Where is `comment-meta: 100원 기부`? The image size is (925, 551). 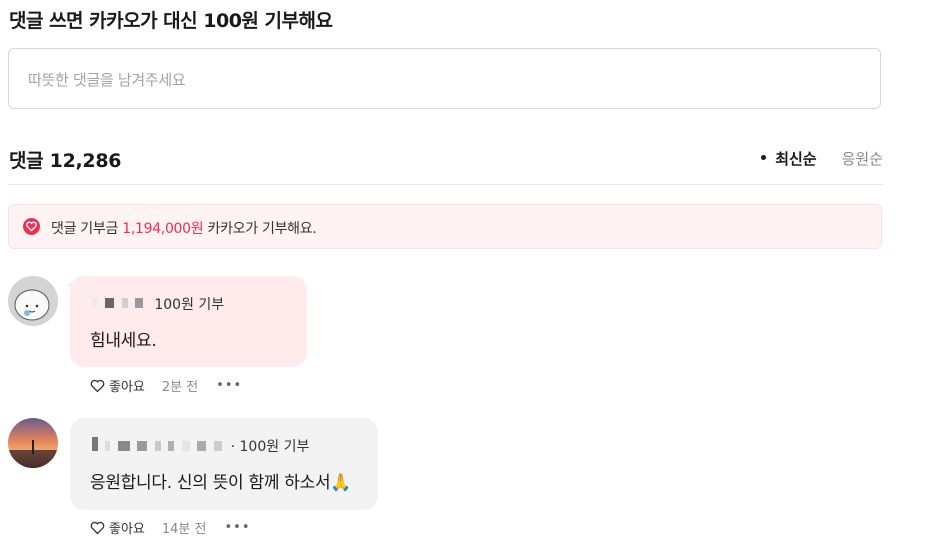 comment-meta: 100원 기부 is located at coordinates (158, 304).